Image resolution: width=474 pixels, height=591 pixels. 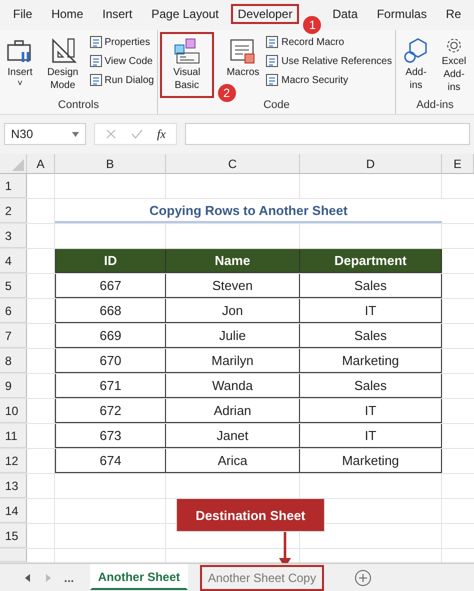 What do you see at coordinates (13, 211) in the screenshot?
I see `row-header: 2` at bounding box center [13, 211].